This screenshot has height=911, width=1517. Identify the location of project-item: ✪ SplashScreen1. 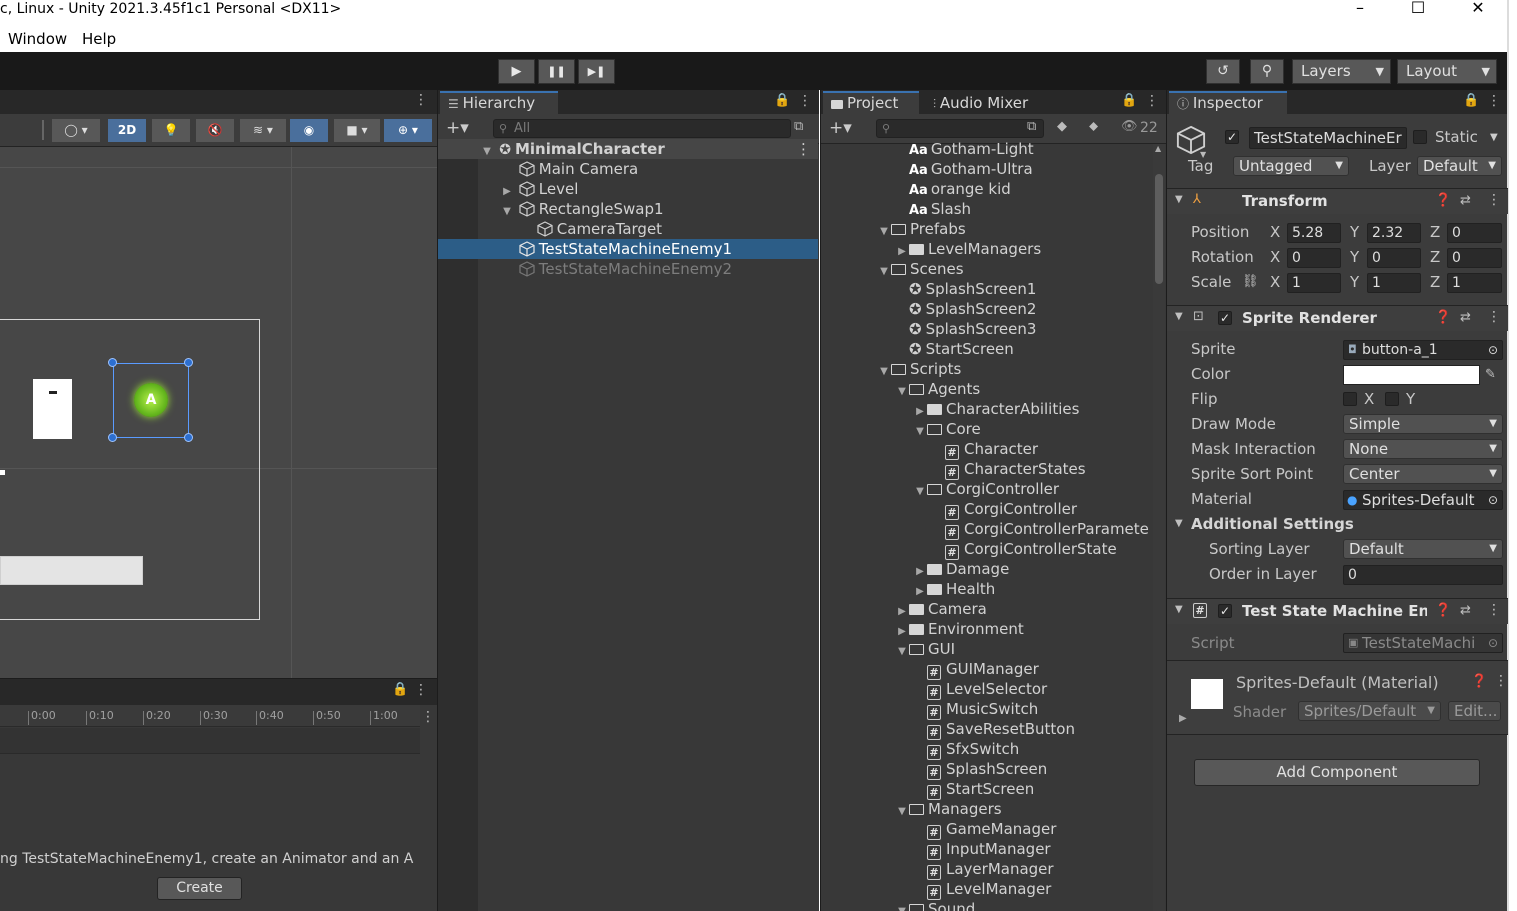
(965, 289).